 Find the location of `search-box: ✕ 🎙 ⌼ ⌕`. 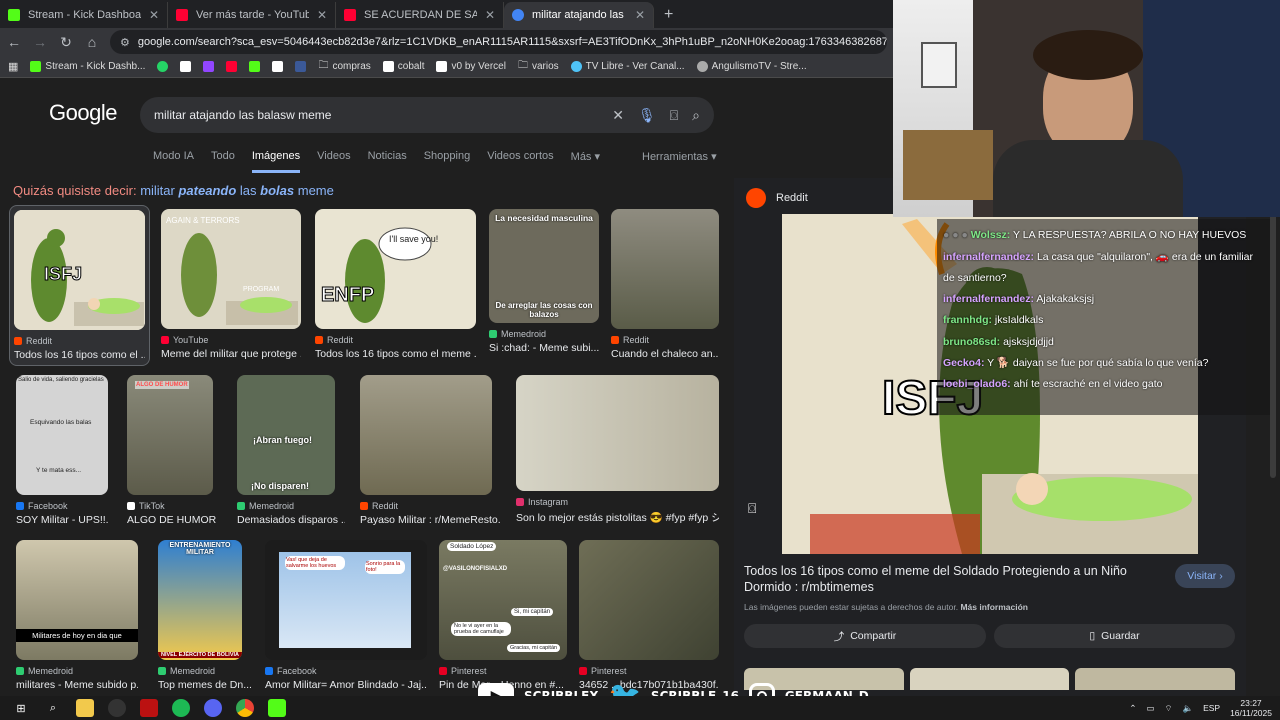

search-box: ✕ 🎙 ⌼ ⌕ is located at coordinates (427, 115).